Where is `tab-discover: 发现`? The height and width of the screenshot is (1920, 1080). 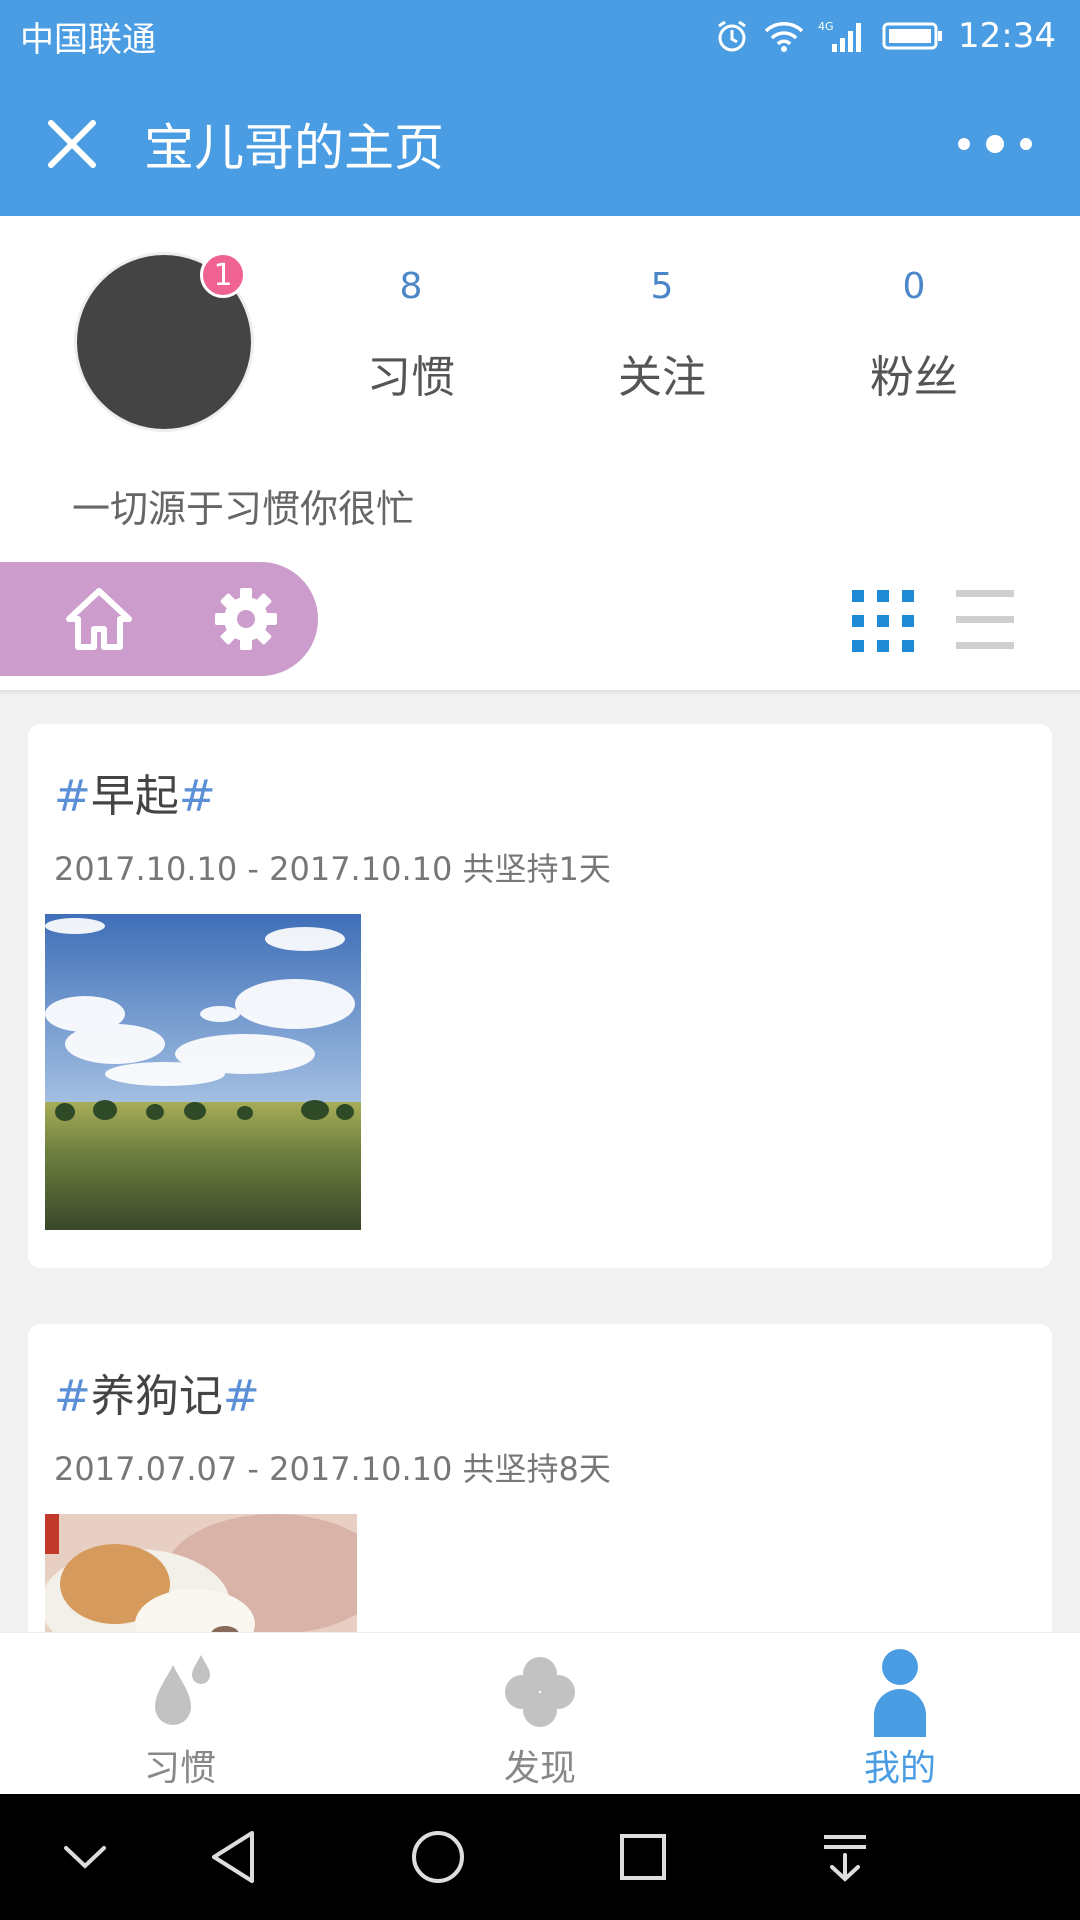
tab-discover: 发现 is located at coordinates (540, 1714).